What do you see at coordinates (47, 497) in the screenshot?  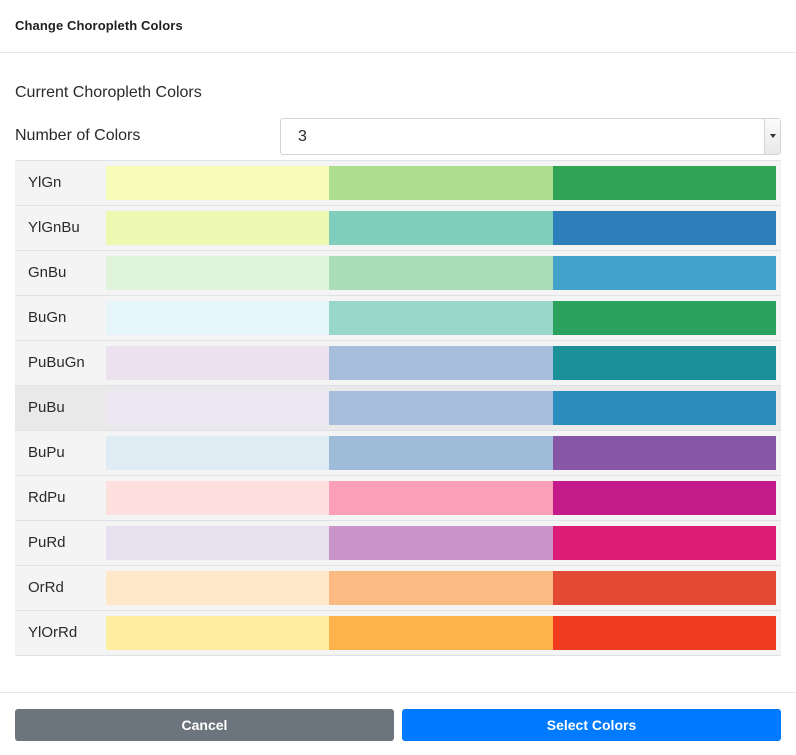 I see `palette-name: RdPu` at bounding box center [47, 497].